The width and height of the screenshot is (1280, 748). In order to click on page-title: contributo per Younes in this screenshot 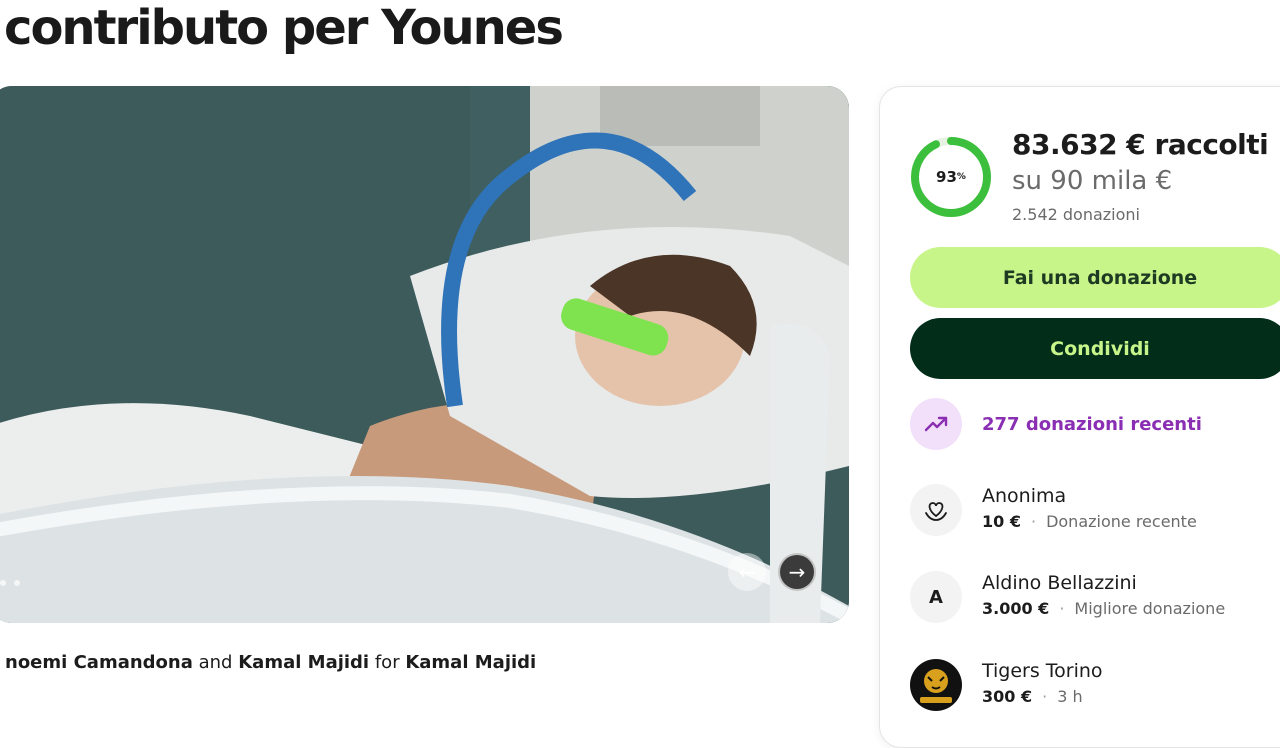, I will do `click(284, 28)`.